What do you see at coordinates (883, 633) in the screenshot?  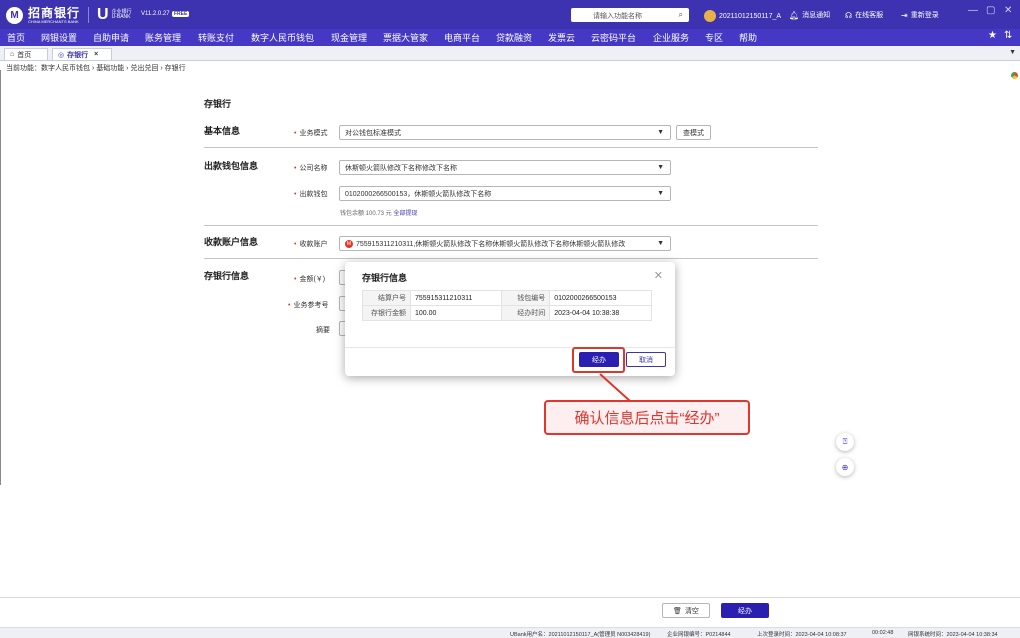 I see `session-elapsed: 00:02:48` at bounding box center [883, 633].